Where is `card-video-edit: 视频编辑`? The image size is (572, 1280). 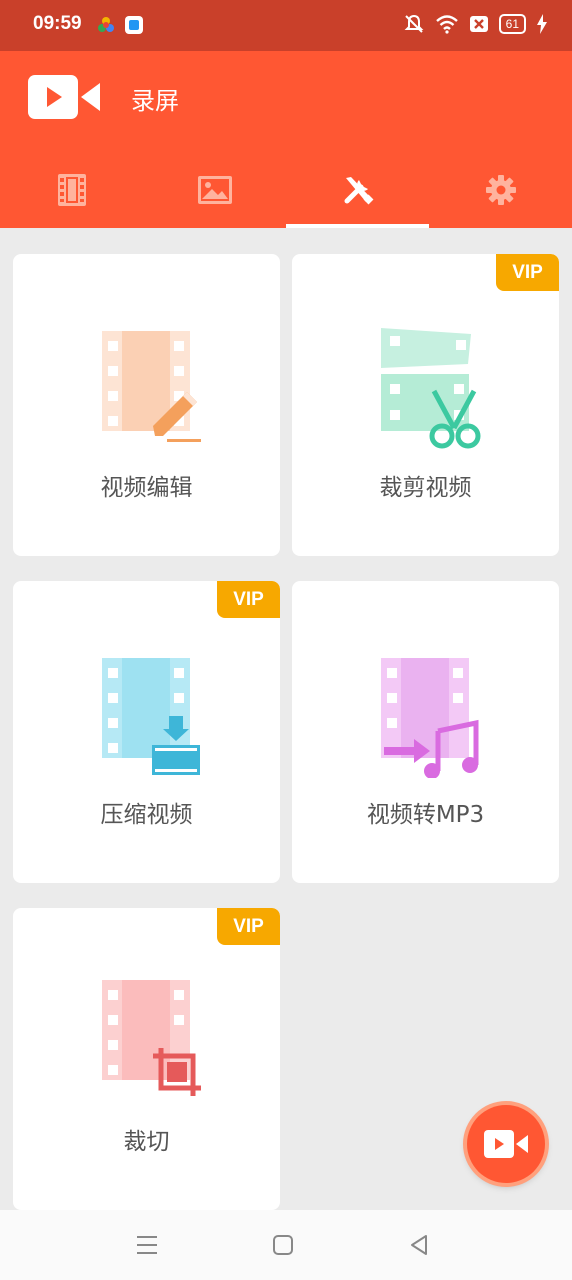
card-video-edit: 视频编辑 is located at coordinates (146, 405).